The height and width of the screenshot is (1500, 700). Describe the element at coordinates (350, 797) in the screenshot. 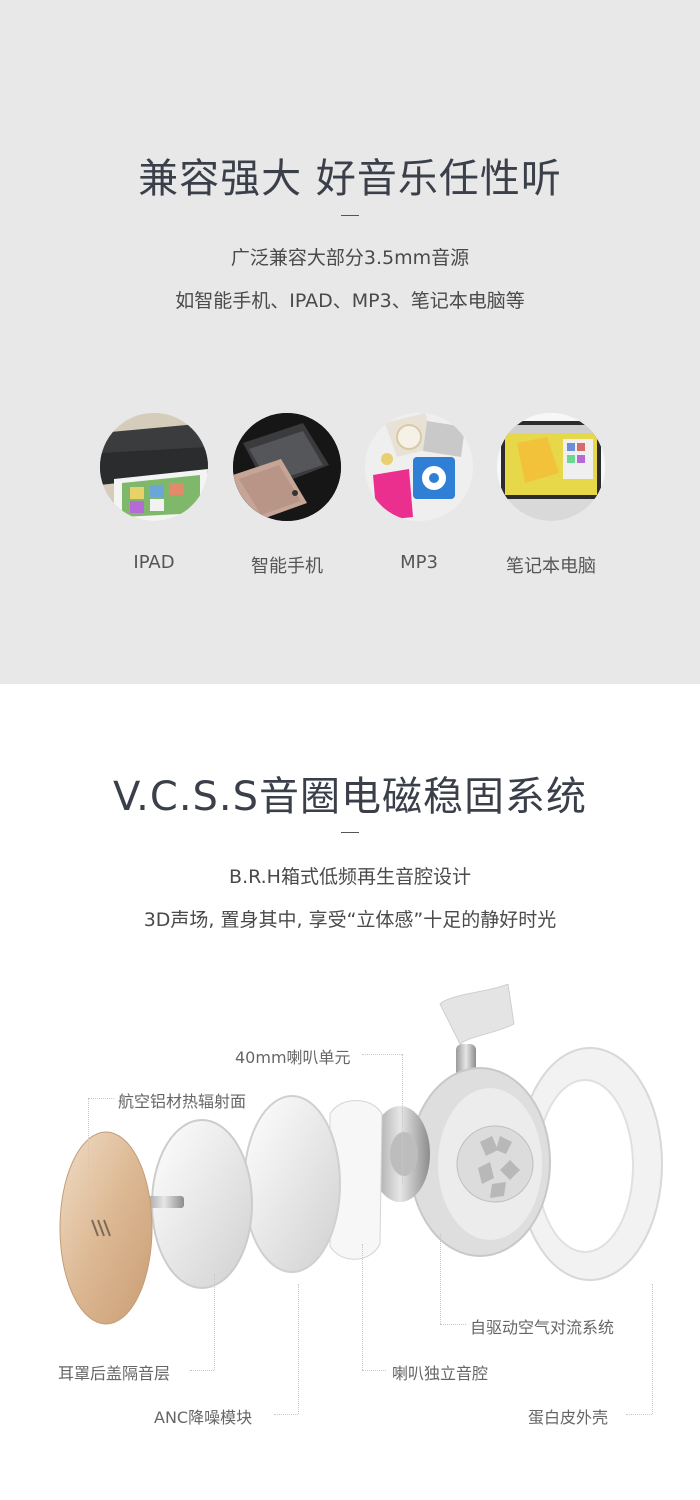

I see `vcss-title: V.C.S.S音圈电磁稳固系统` at that location.